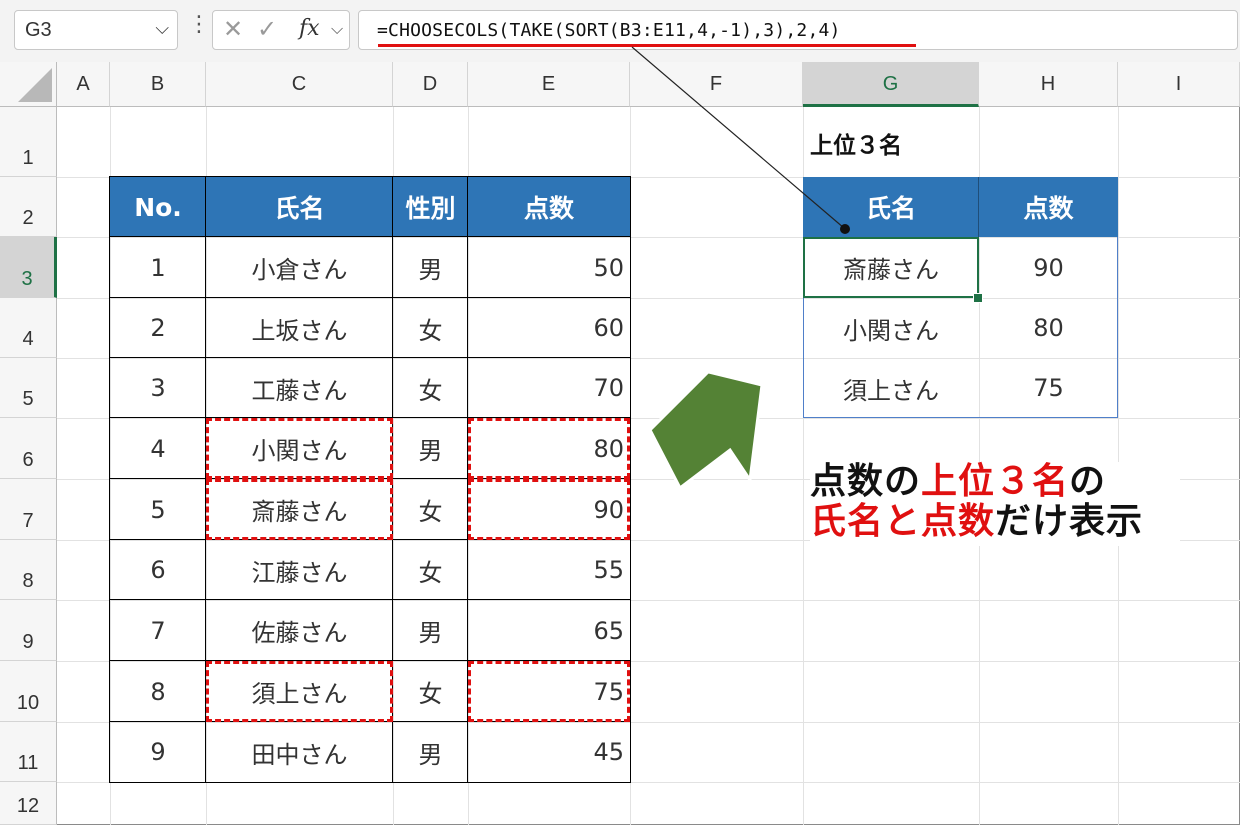 This screenshot has height=825, width=1240. I want to click on callout-line-2: 氏名と点数だけ表示, so click(977, 521).